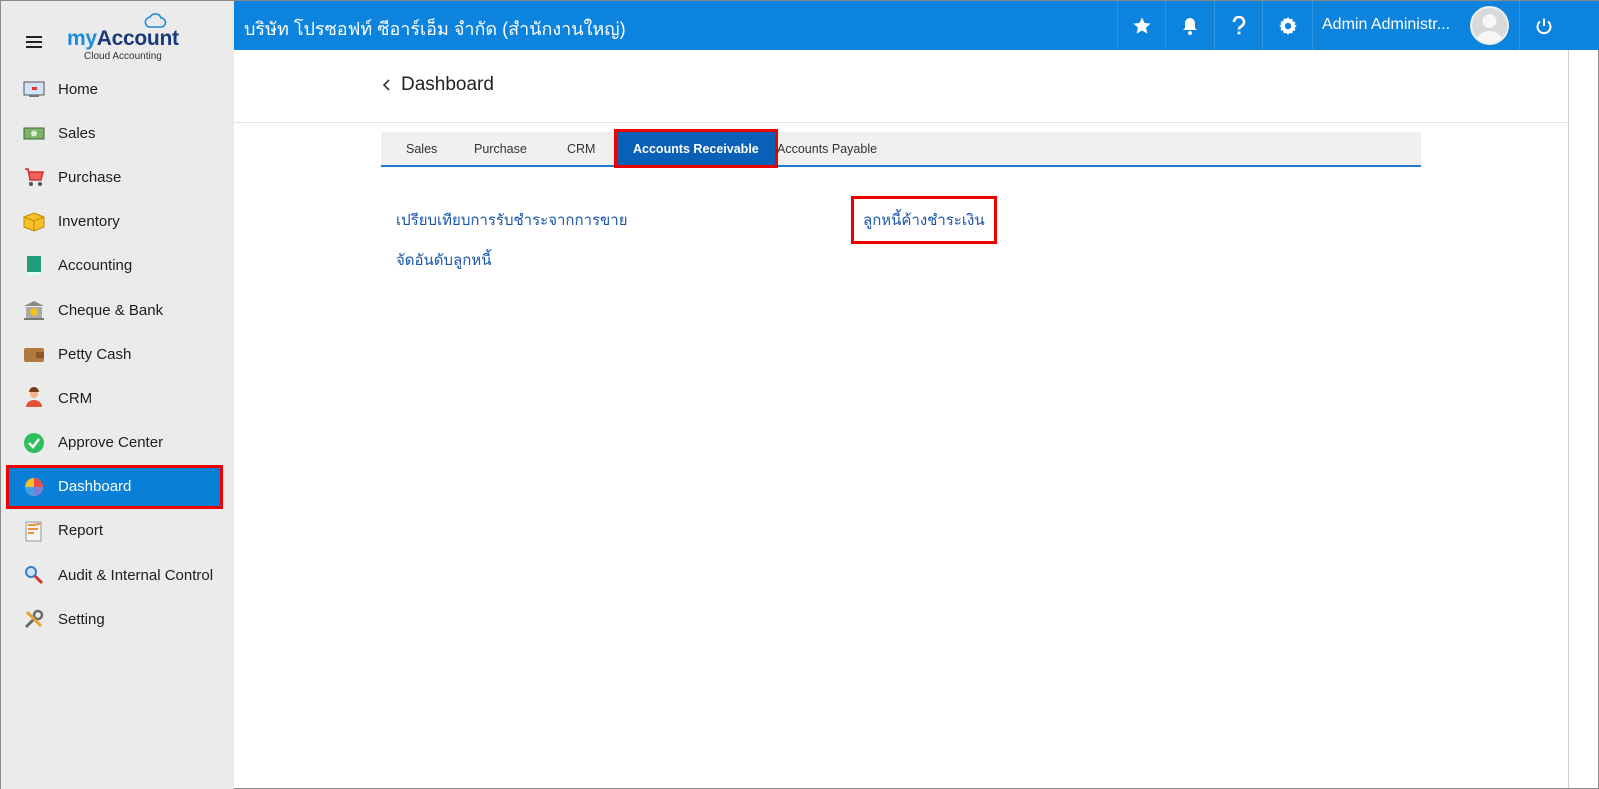 Image resolution: width=1599 pixels, height=789 pixels. What do you see at coordinates (443, 260) in the screenshot?
I see `report-link-debtor-ranking: จัดอันดับลูกหนี้` at bounding box center [443, 260].